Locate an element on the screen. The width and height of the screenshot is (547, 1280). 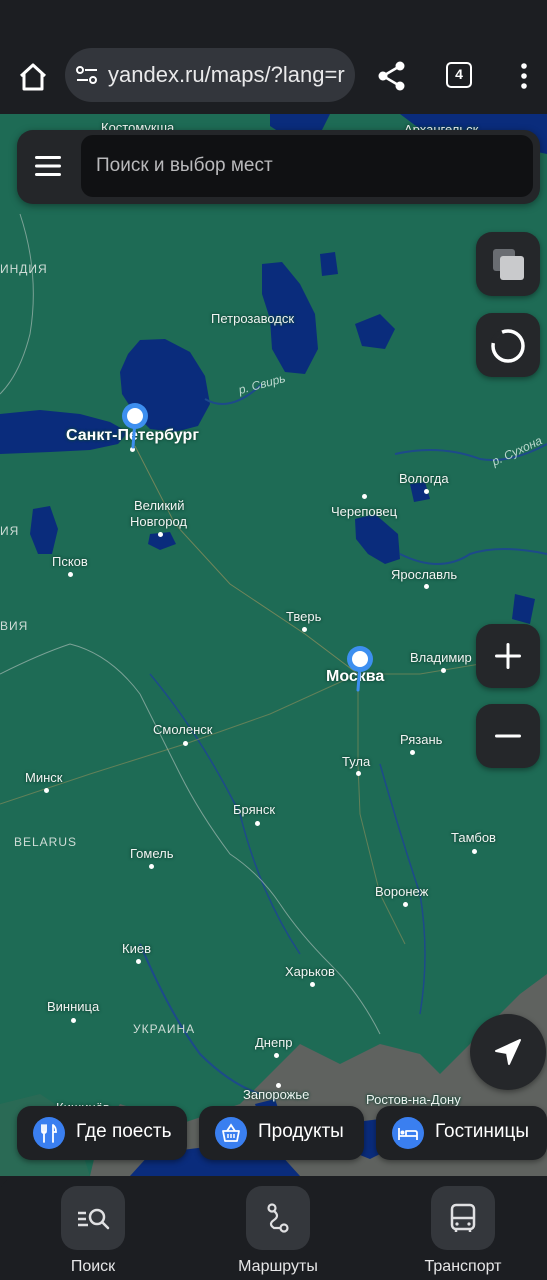
nav-search: Поиск is located at coordinates (93, 1231).